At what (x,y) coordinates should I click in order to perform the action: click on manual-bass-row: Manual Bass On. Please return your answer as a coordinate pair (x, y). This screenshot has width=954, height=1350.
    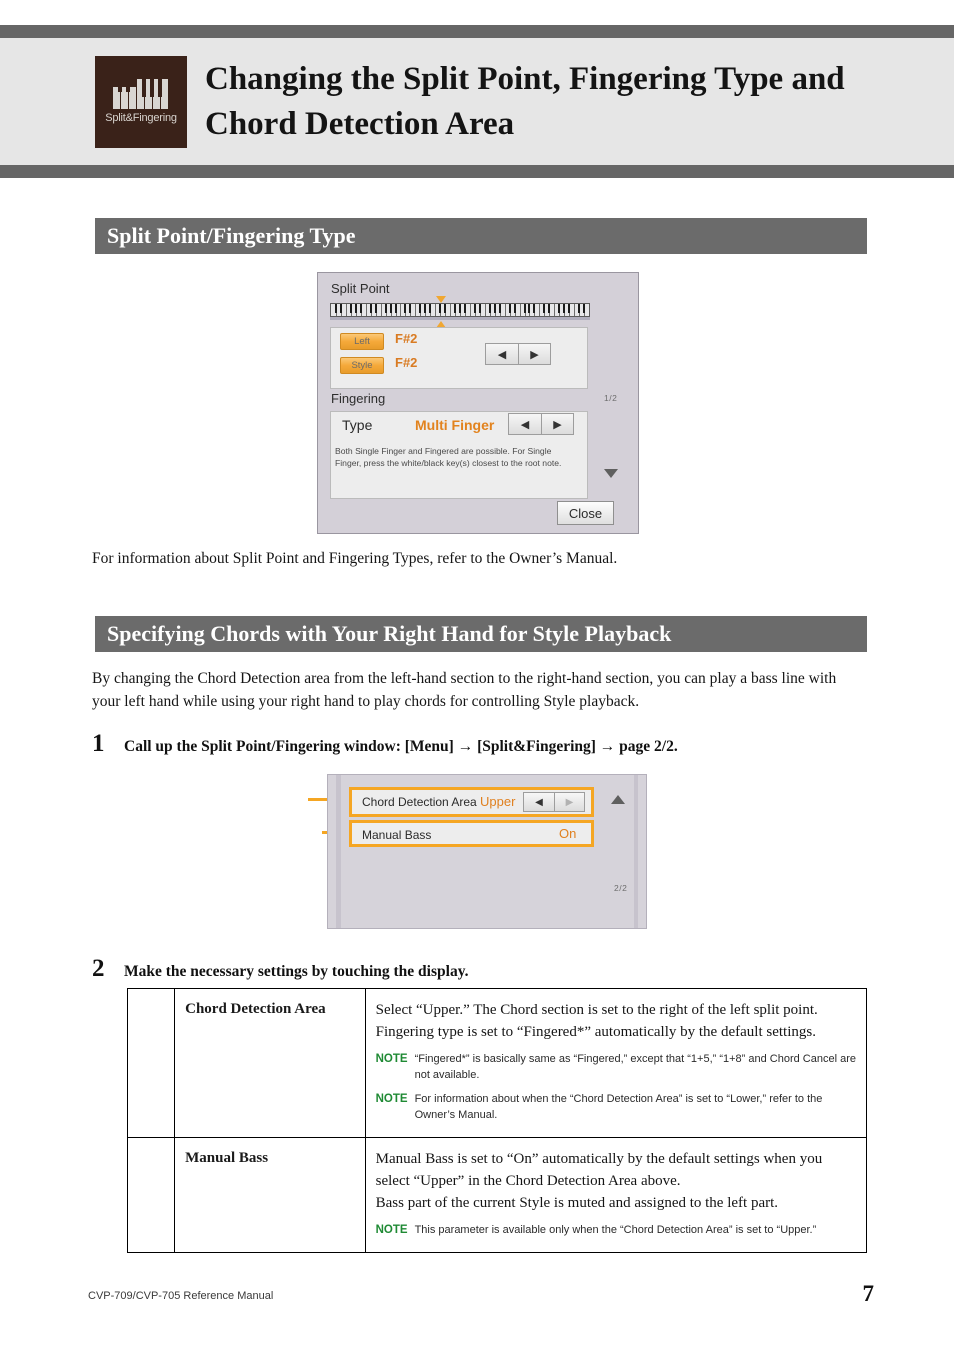
    Looking at the image, I should click on (471, 833).